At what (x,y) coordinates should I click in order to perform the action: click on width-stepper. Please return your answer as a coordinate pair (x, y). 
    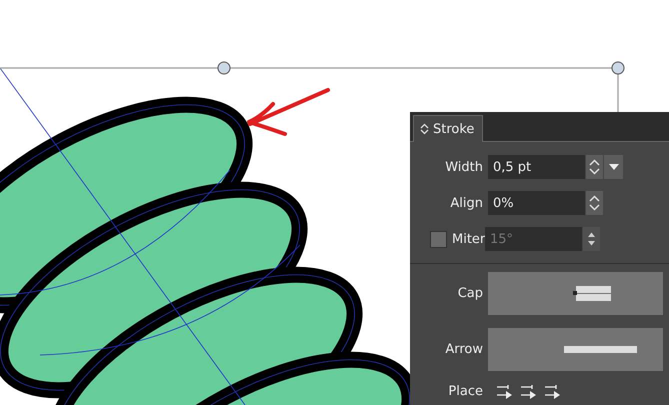
    Looking at the image, I should click on (594, 167).